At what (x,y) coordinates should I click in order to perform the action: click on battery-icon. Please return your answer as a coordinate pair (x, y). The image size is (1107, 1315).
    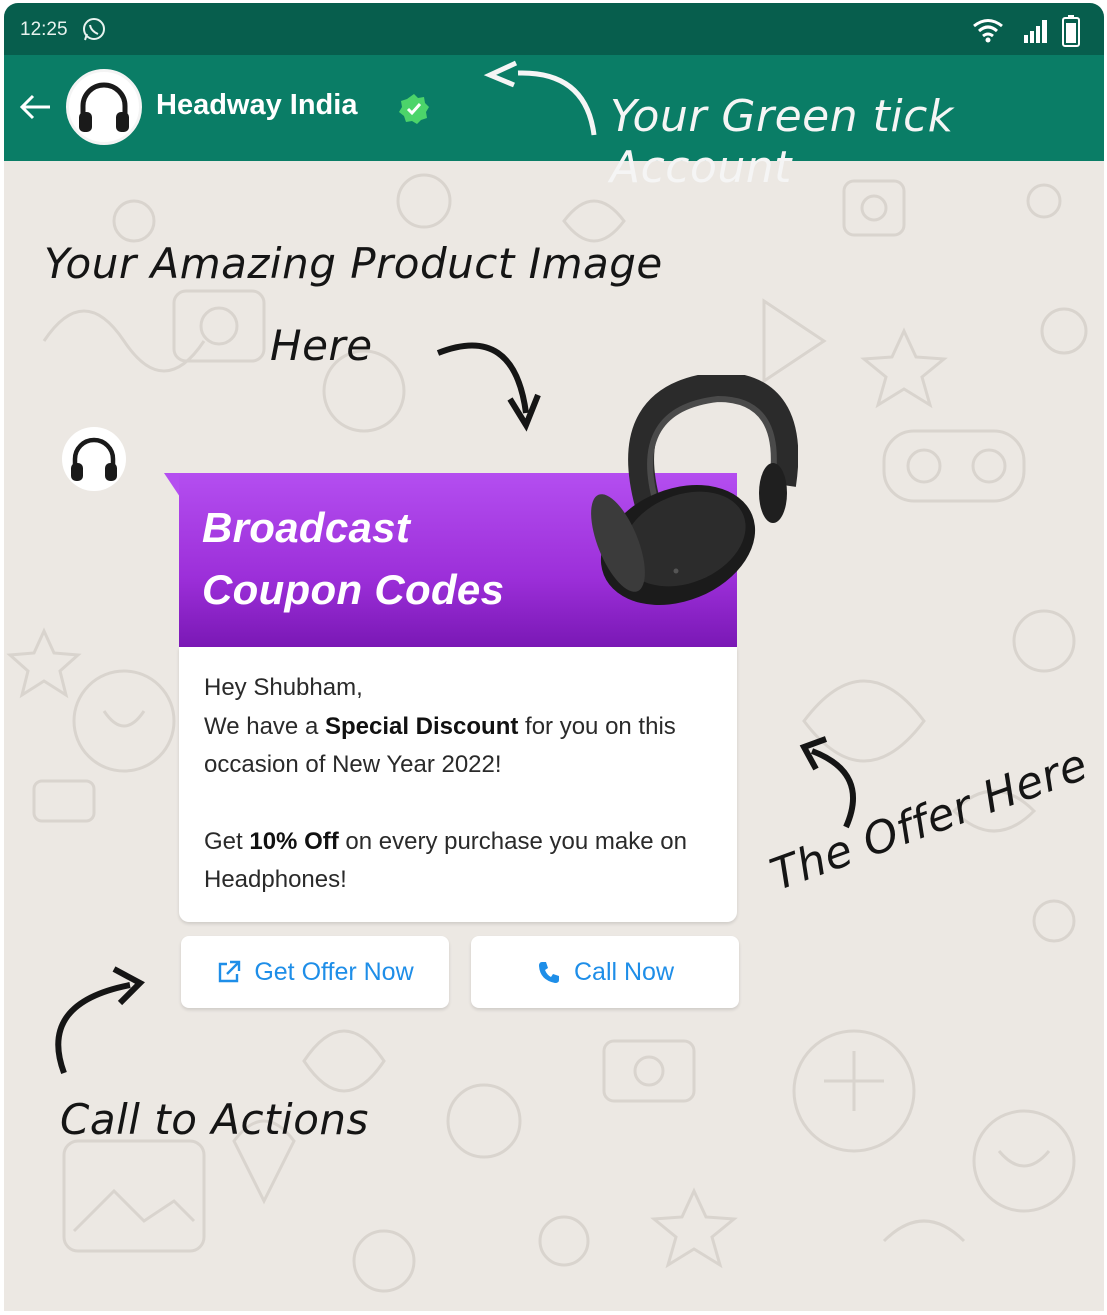
    Looking at the image, I should click on (1071, 31).